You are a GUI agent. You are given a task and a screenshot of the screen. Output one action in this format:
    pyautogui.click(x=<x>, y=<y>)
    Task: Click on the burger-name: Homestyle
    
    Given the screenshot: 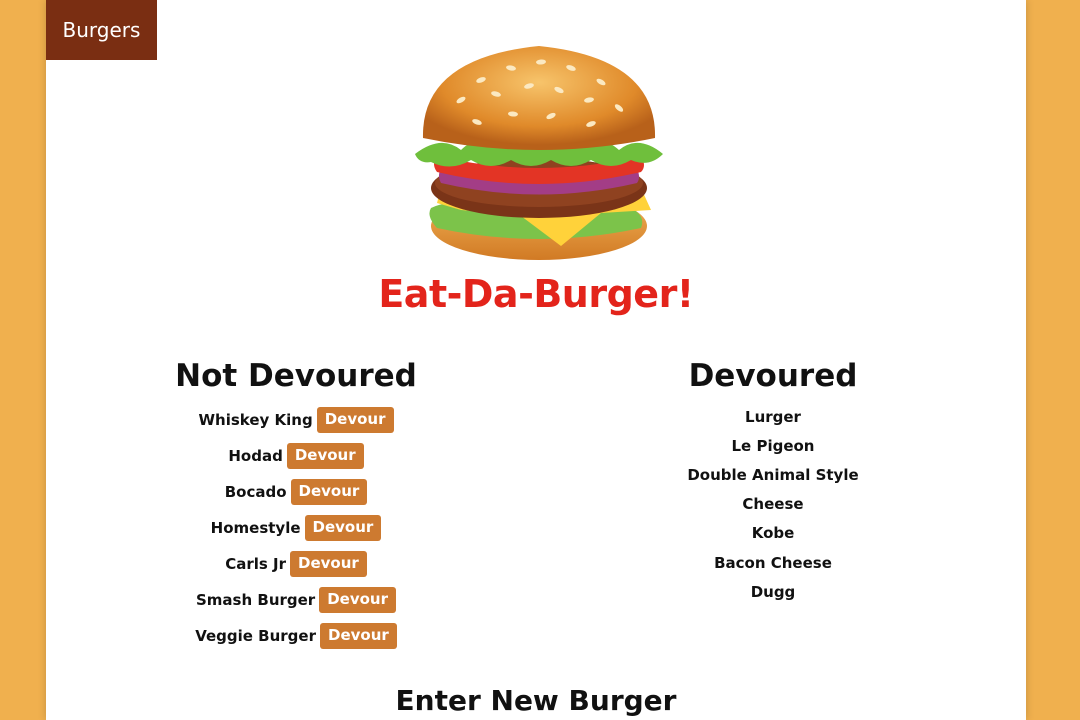 What is the action you would take?
    pyautogui.click(x=255, y=528)
    